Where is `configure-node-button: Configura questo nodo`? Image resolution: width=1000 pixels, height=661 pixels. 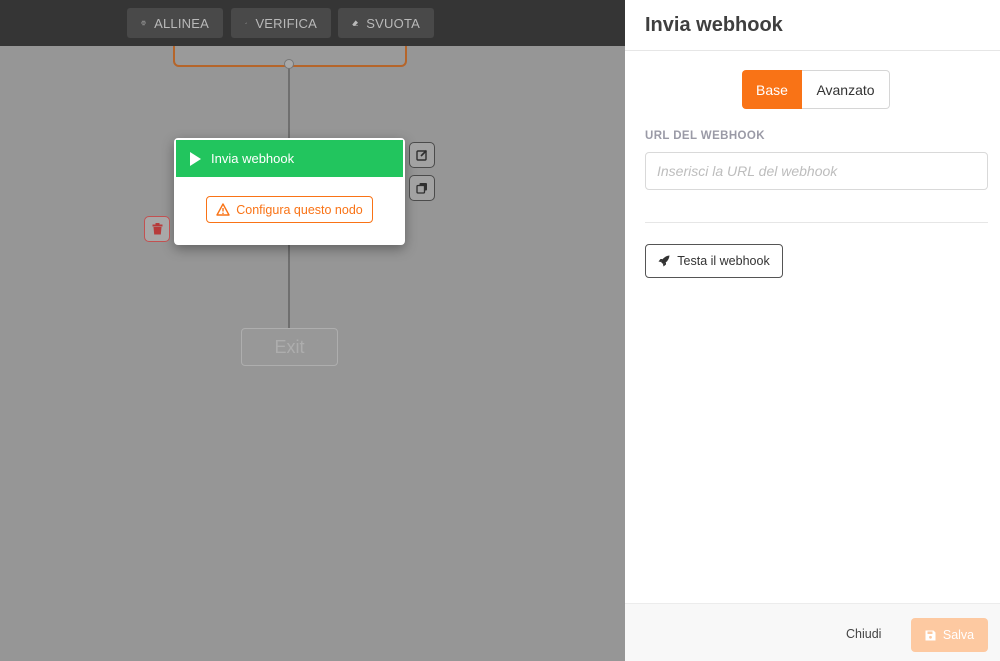 configure-node-button: Configura questo nodo is located at coordinates (289, 209).